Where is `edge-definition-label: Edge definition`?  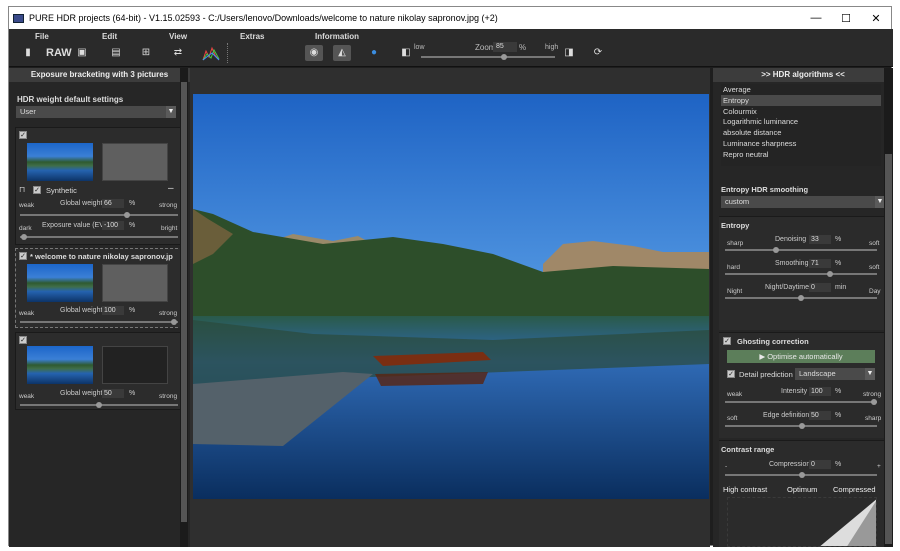 edge-definition-label: Edge definition is located at coordinates (786, 415).